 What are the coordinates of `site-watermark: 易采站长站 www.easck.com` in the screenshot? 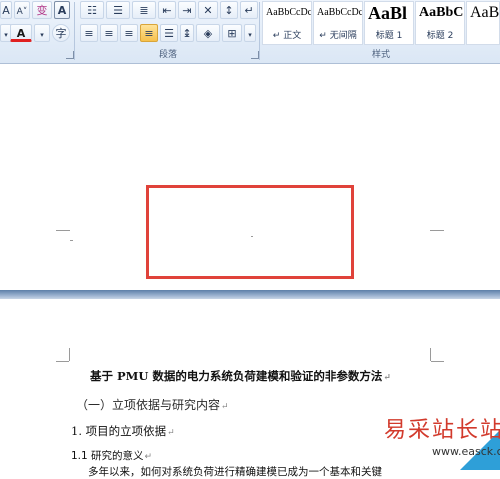 It's located at (440, 439).